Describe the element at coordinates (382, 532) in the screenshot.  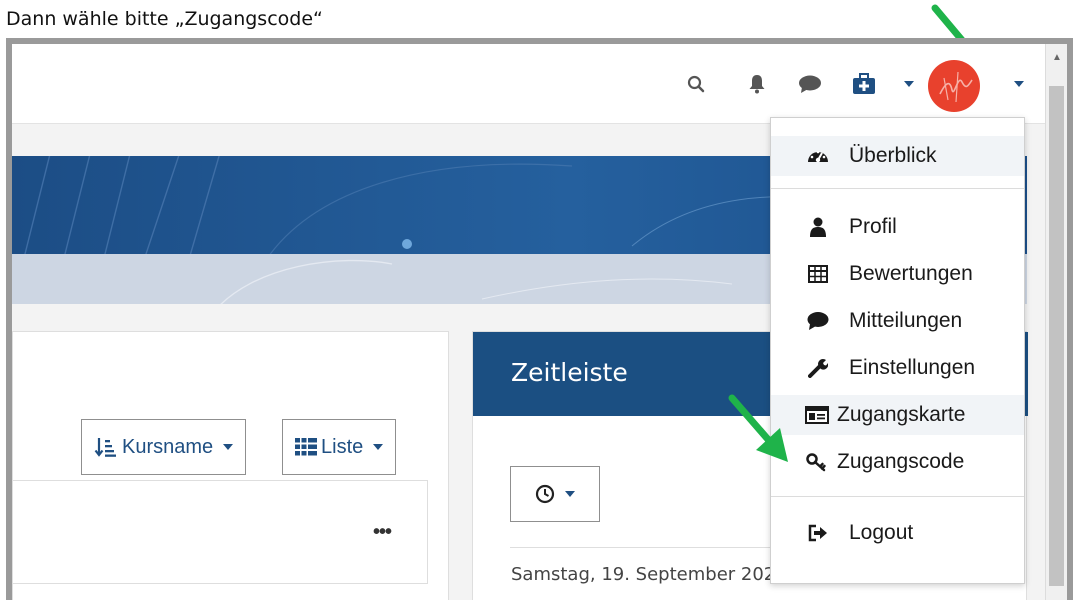
I see `more-actions-icon: •••` at that location.